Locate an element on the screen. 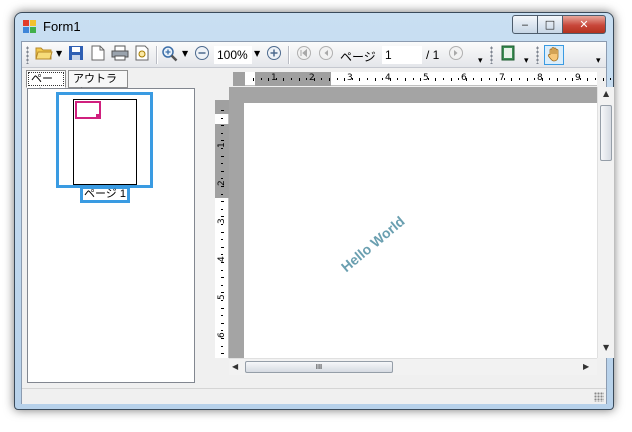 Image resolution: width=632 pixels, height=432 pixels. scroll-right-arrow: ▶ is located at coordinates (586, 366).